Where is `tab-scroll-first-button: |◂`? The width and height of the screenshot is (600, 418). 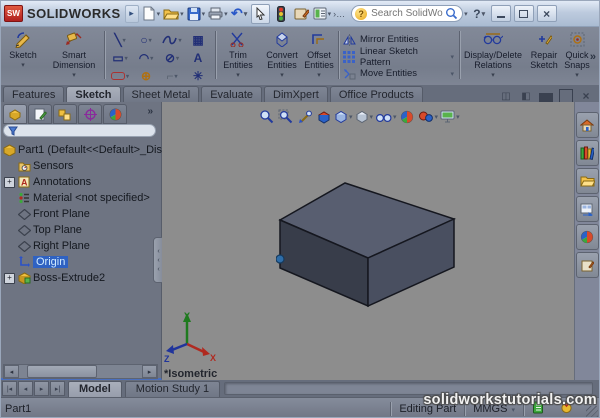 tab-scroll-first-button: |◂ is located at coordinates (9, 388).